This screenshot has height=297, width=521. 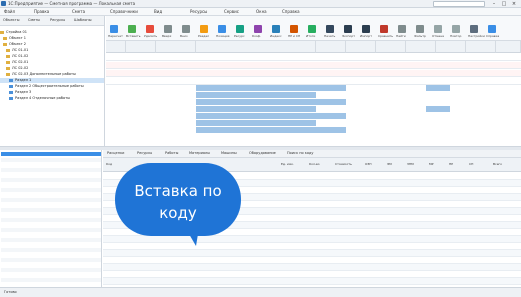 What do you see at coordinates (287, 164) in the screenshot?
I see `column-header: Ед. изм.` at bounding box center [287, 164].